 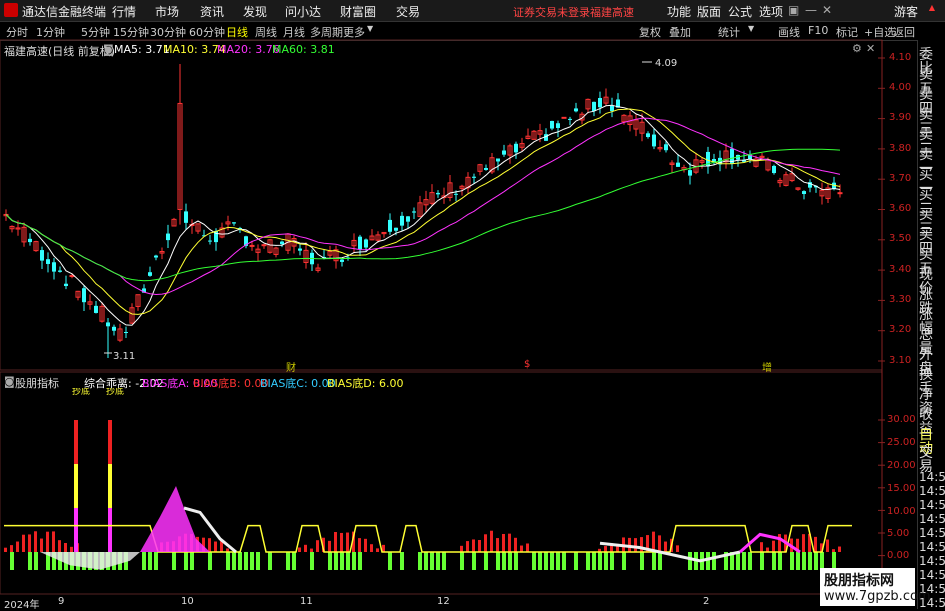 What do you see at coordinates (900, 360) in the screenshot?
I see `price-tick: 3.10` at bounding box center [900, 360].